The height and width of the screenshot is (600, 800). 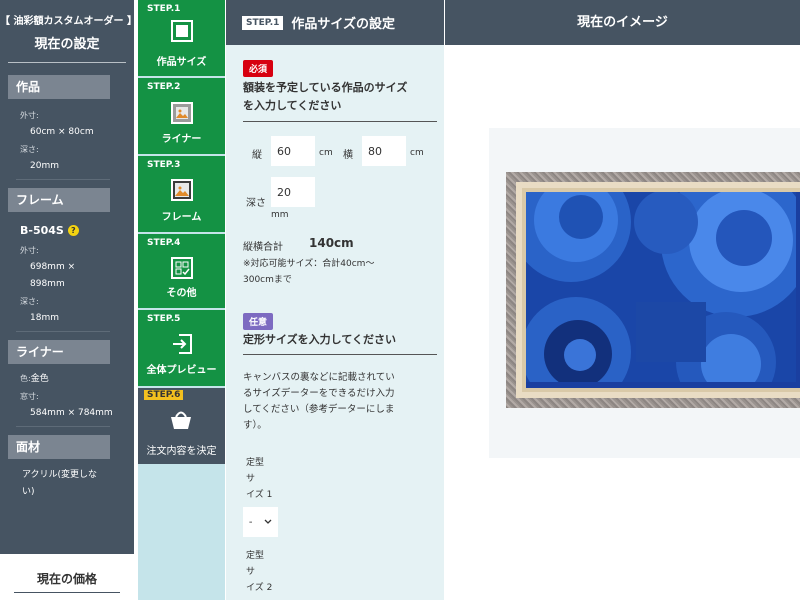 I want to click on description-line: す）。, so click(x=255, y=425).